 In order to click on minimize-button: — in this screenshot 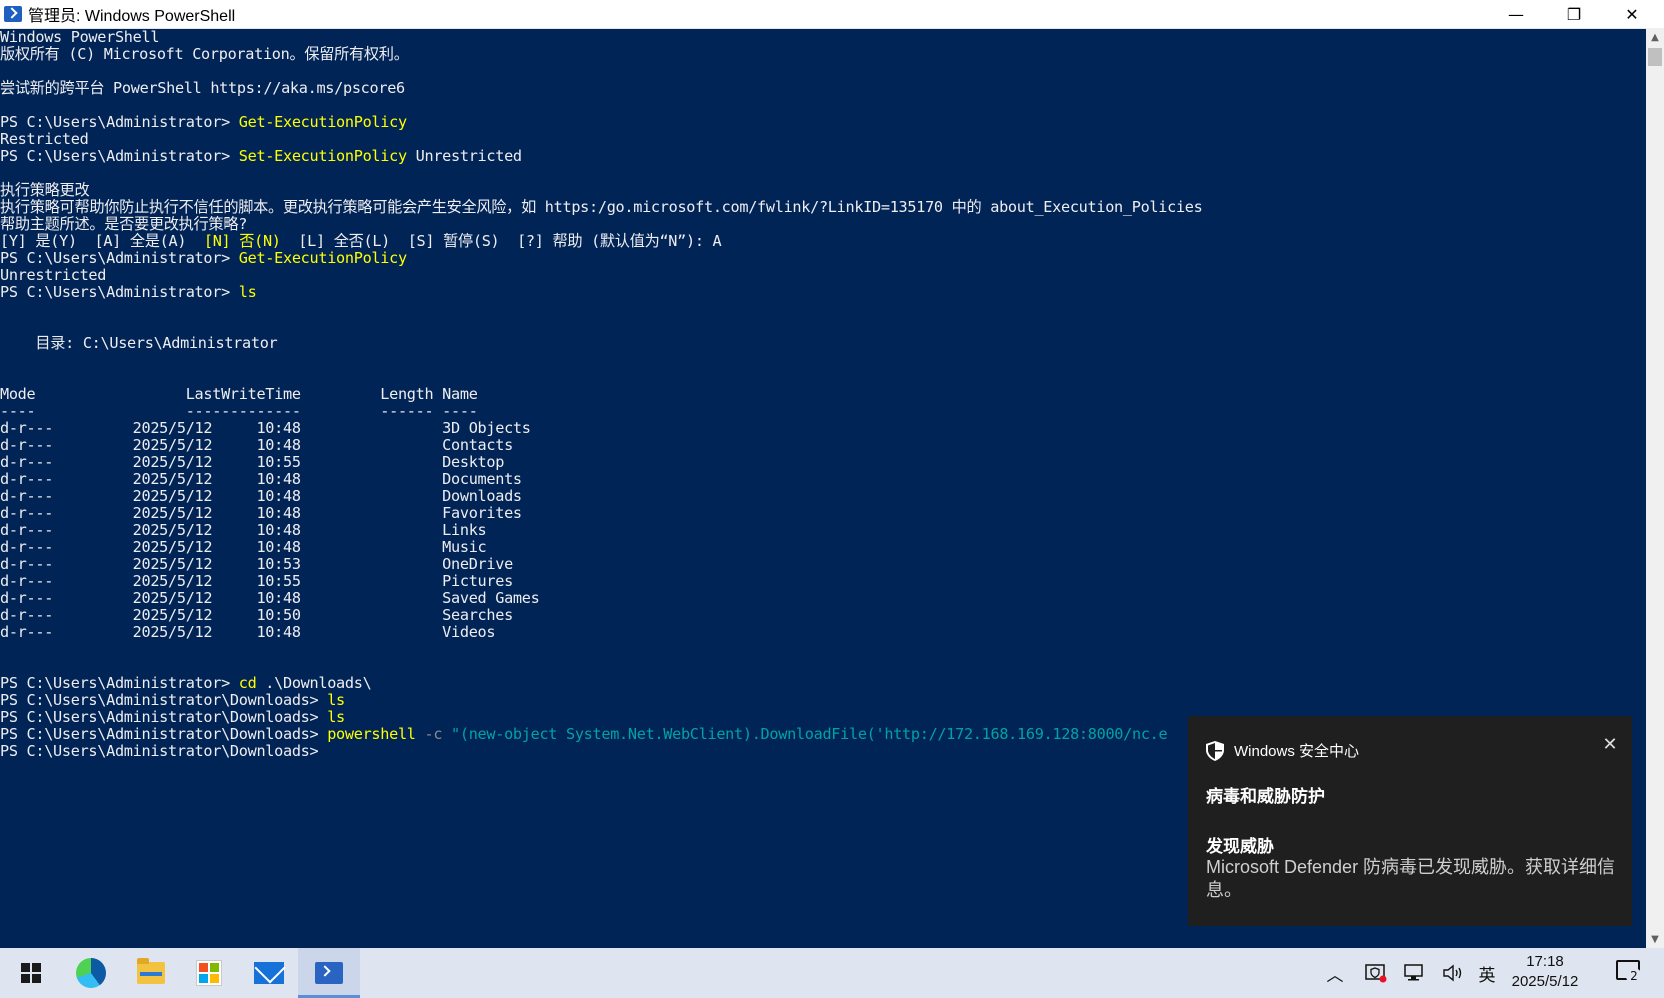, I will do `click(1516, 14)`.